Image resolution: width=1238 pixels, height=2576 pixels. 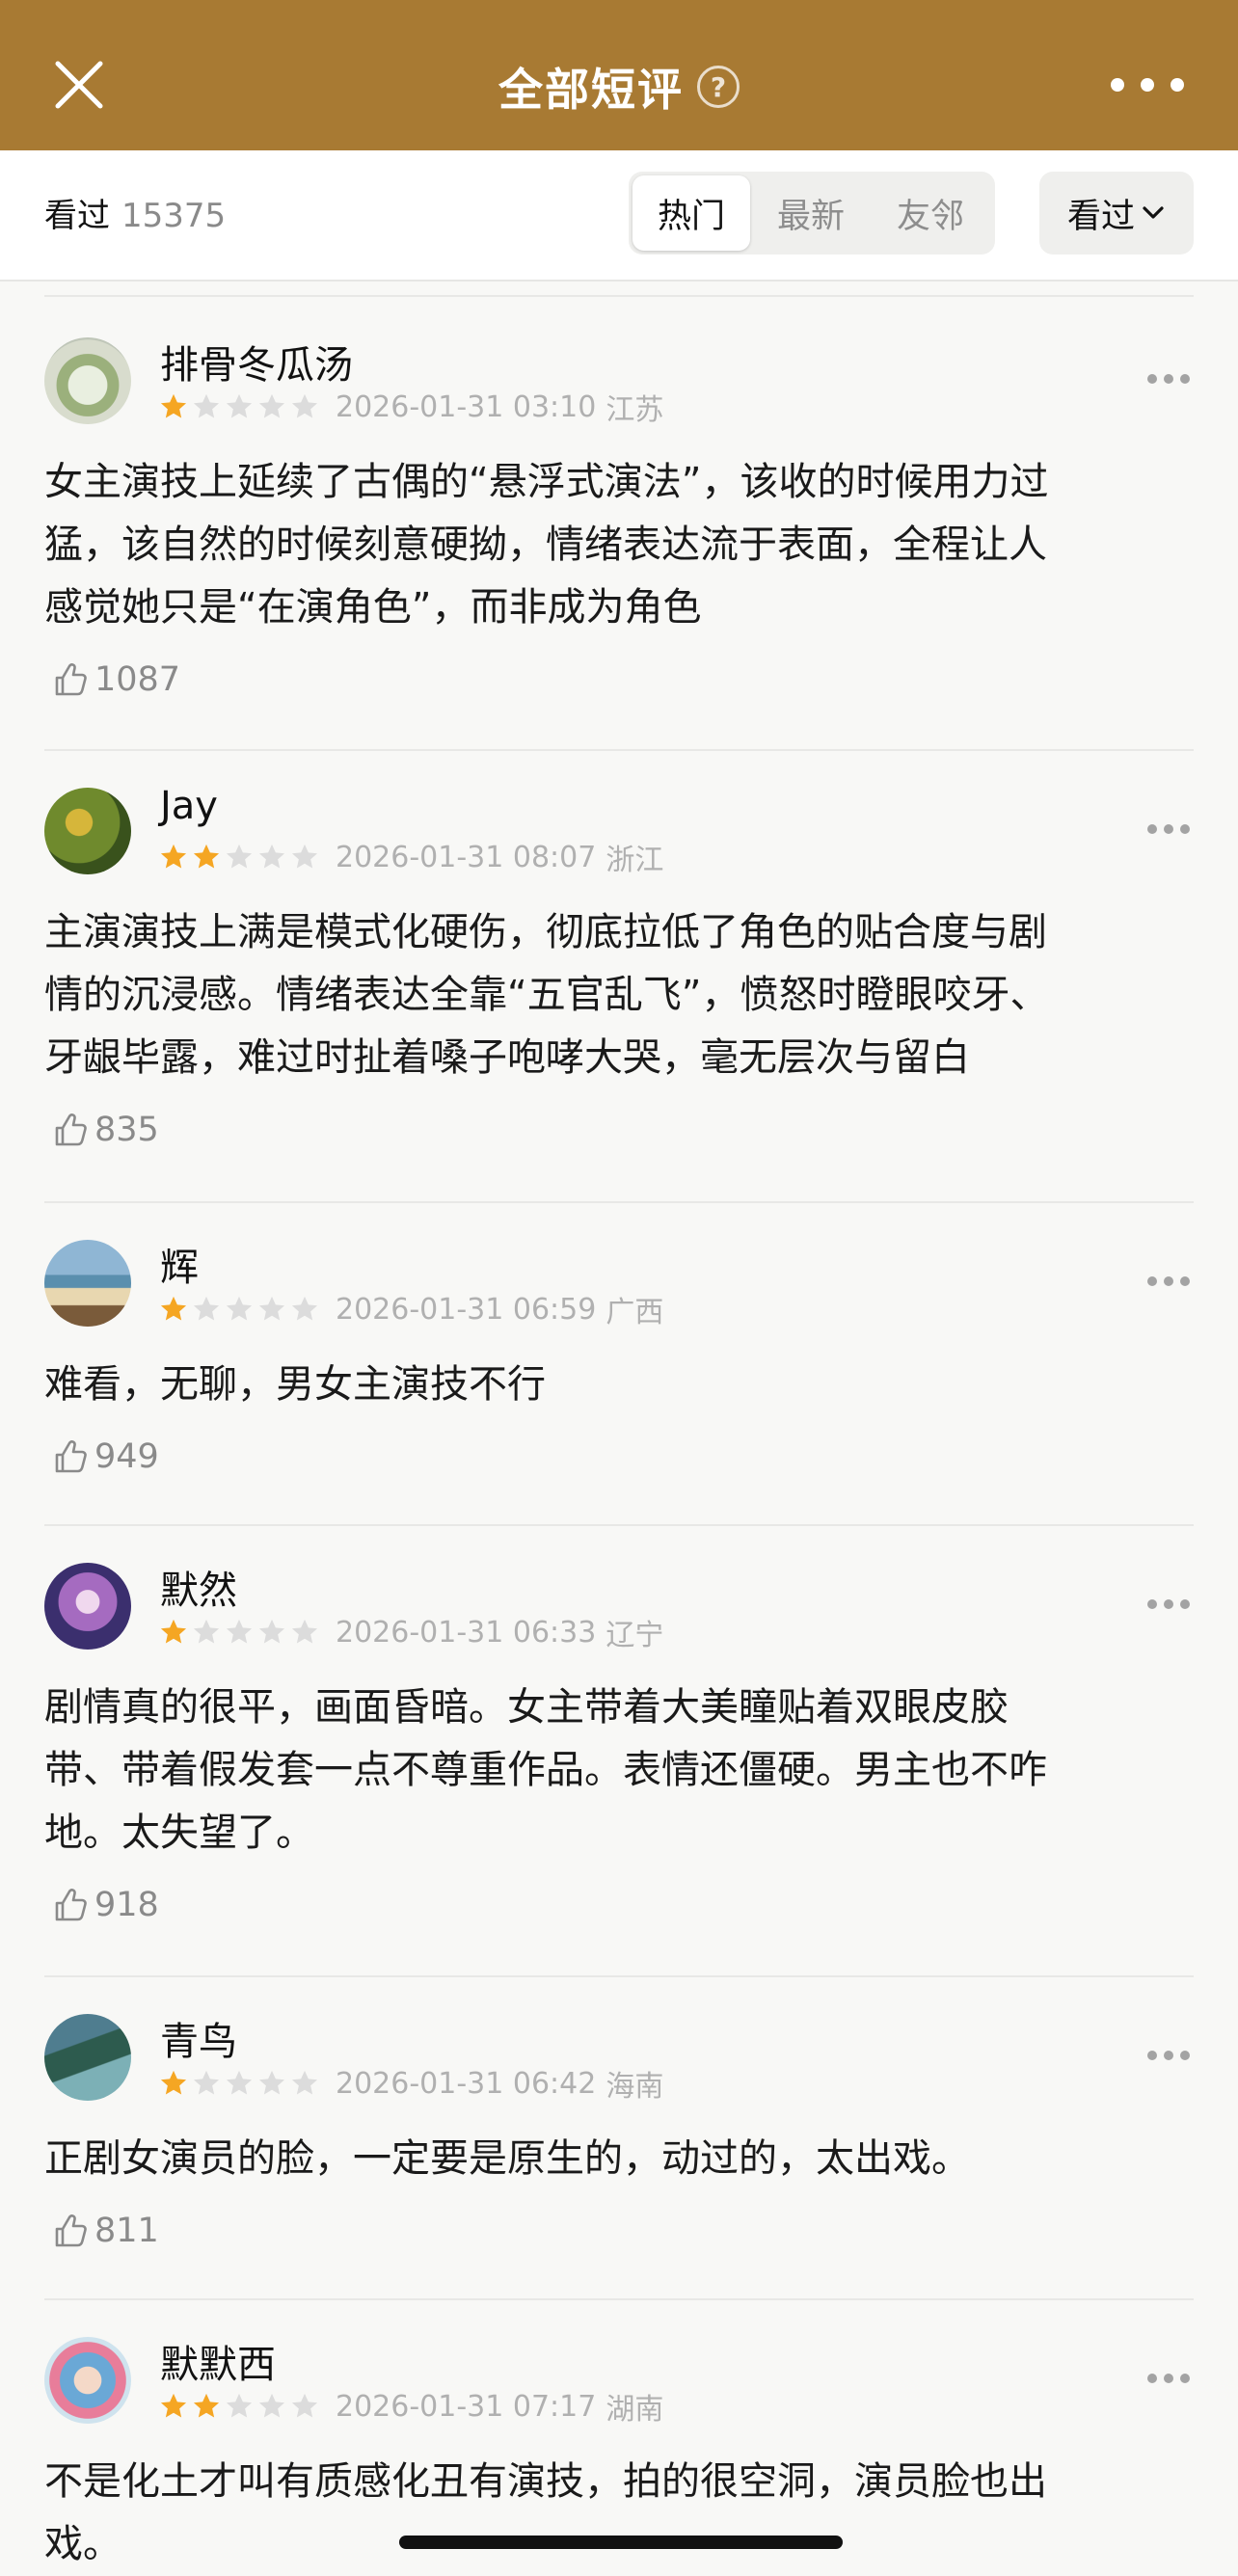 What do you see at coordinates (174, 216) in the screenshot?
I see `watched-count: 15375` at bounding box center [174, 216].